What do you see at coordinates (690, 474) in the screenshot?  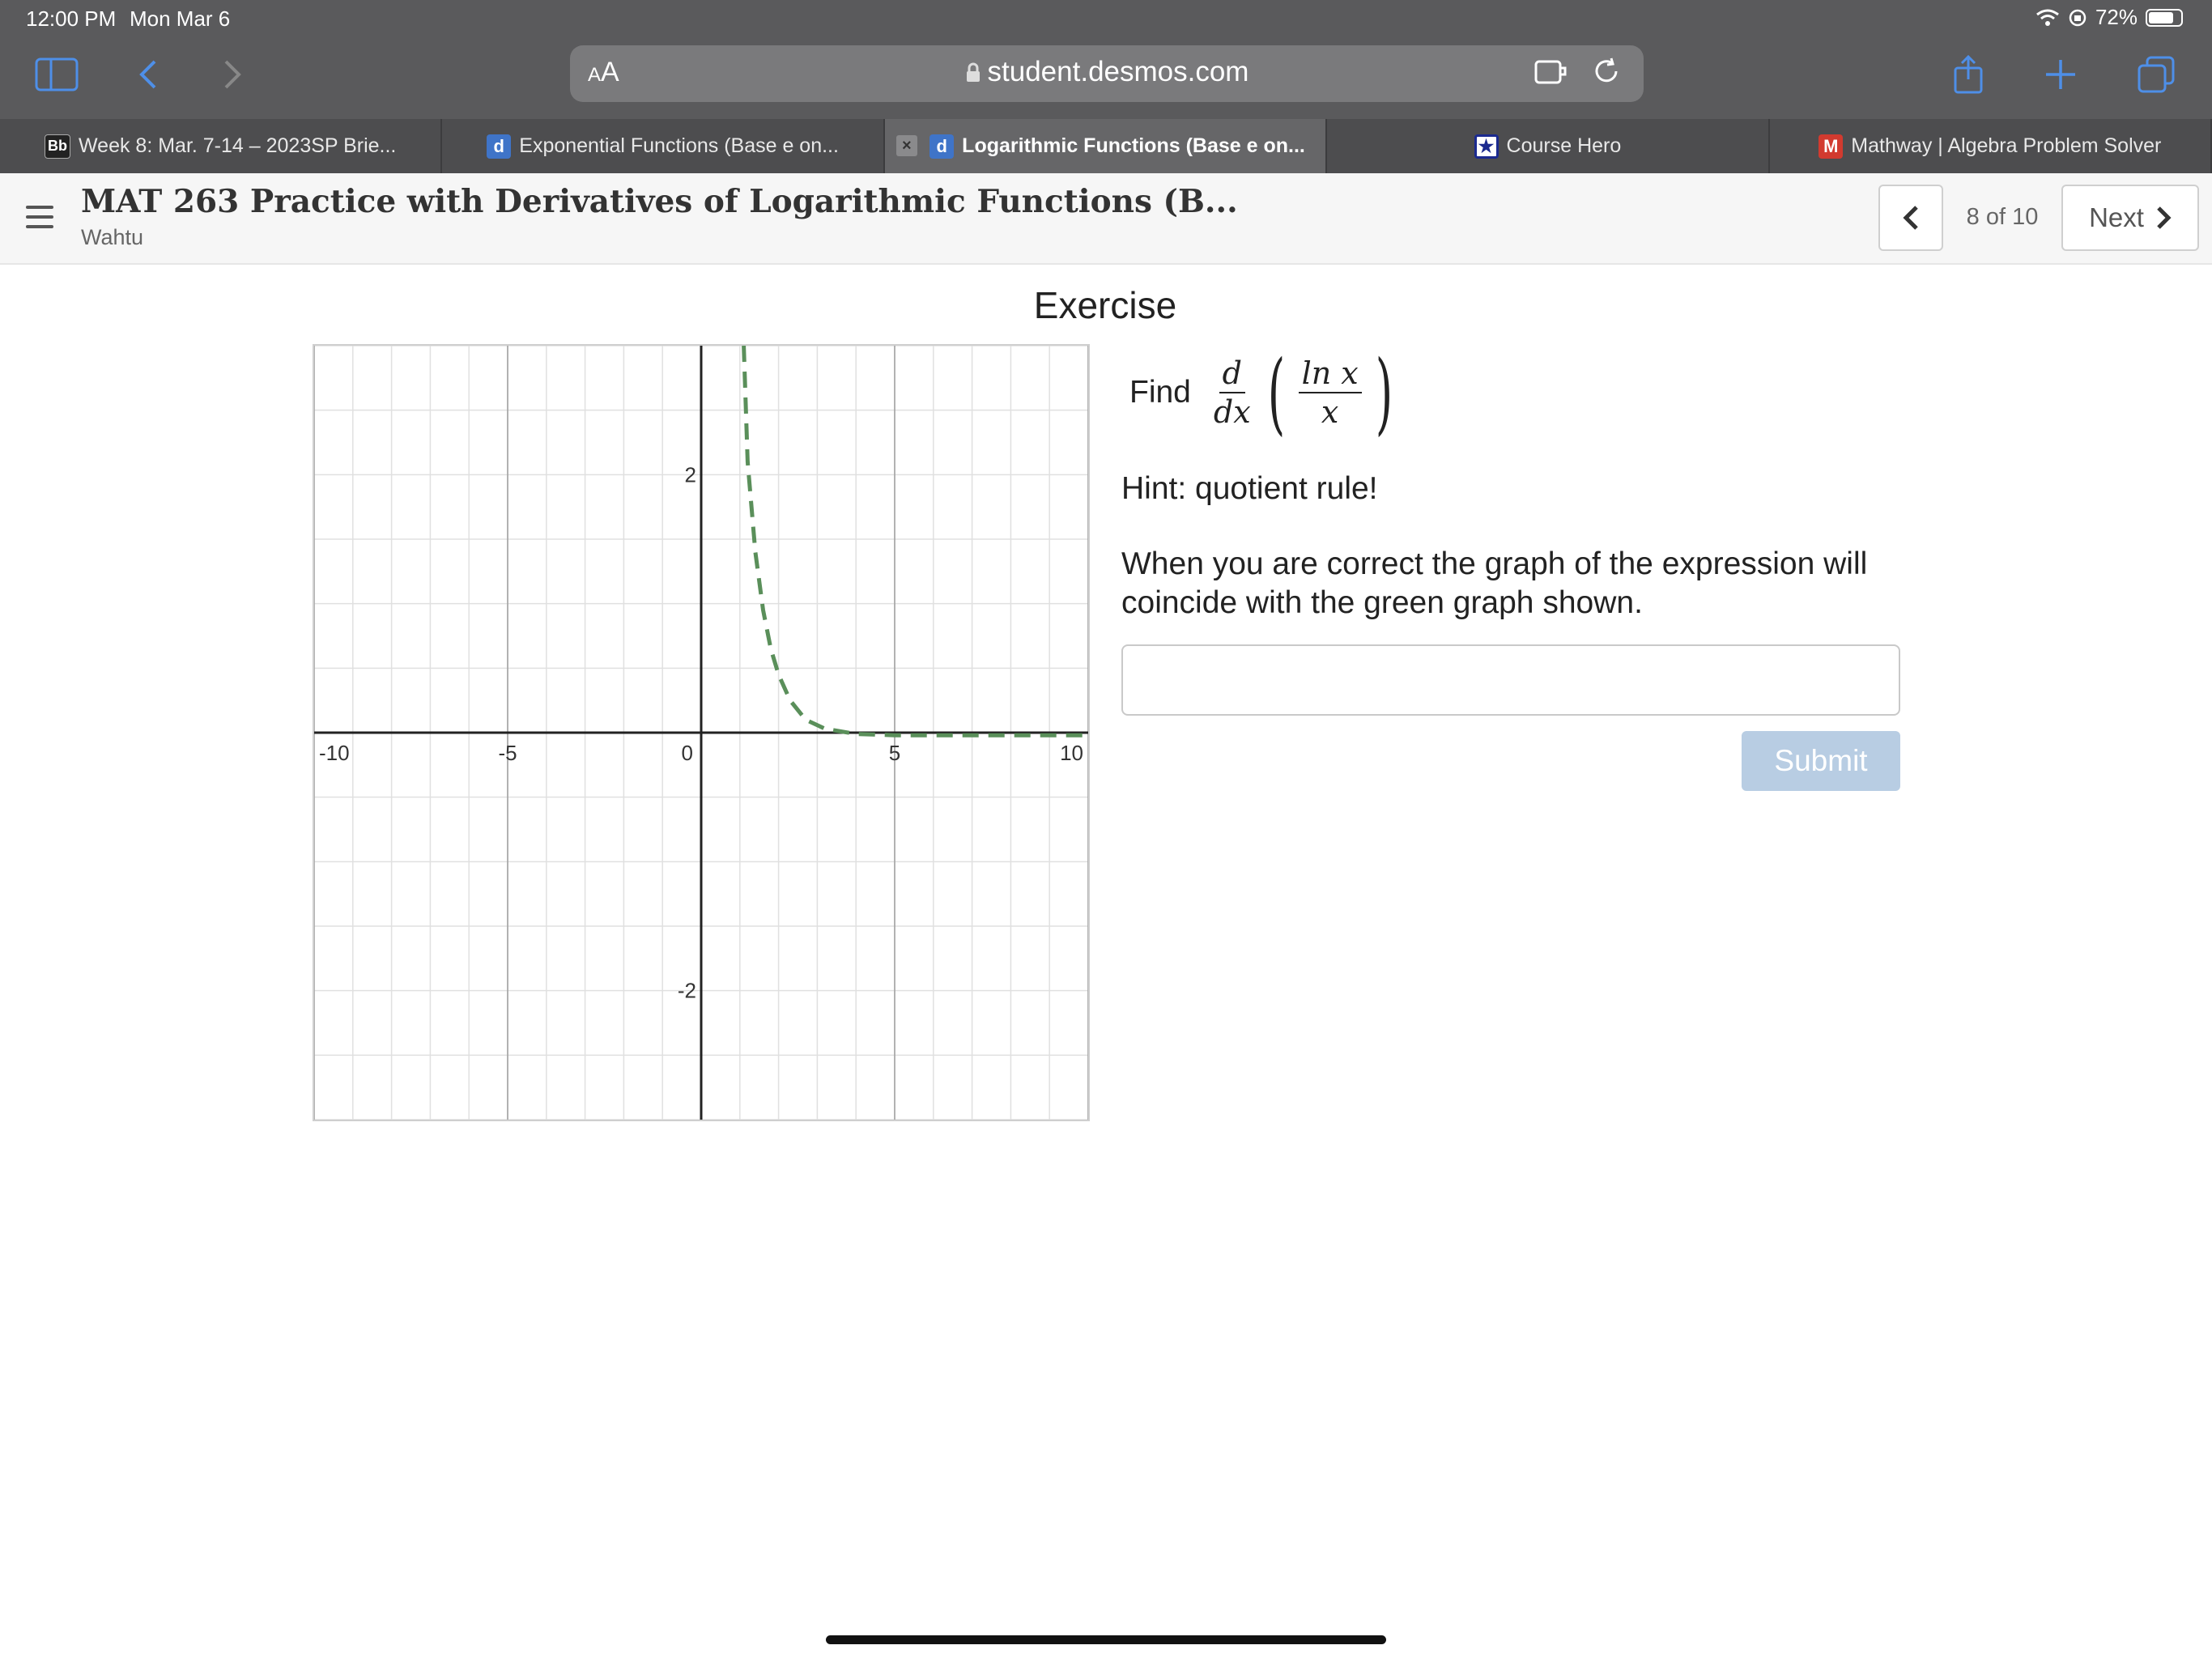 I see `y-tick-label: 2` at bounding box center [690, 474].